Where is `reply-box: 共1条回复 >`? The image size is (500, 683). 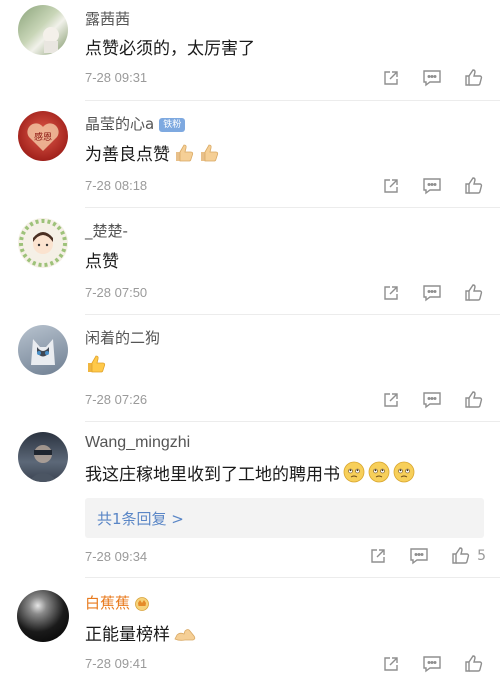 reply-box: 共1条回复 > is located at coordinates (284, 518).